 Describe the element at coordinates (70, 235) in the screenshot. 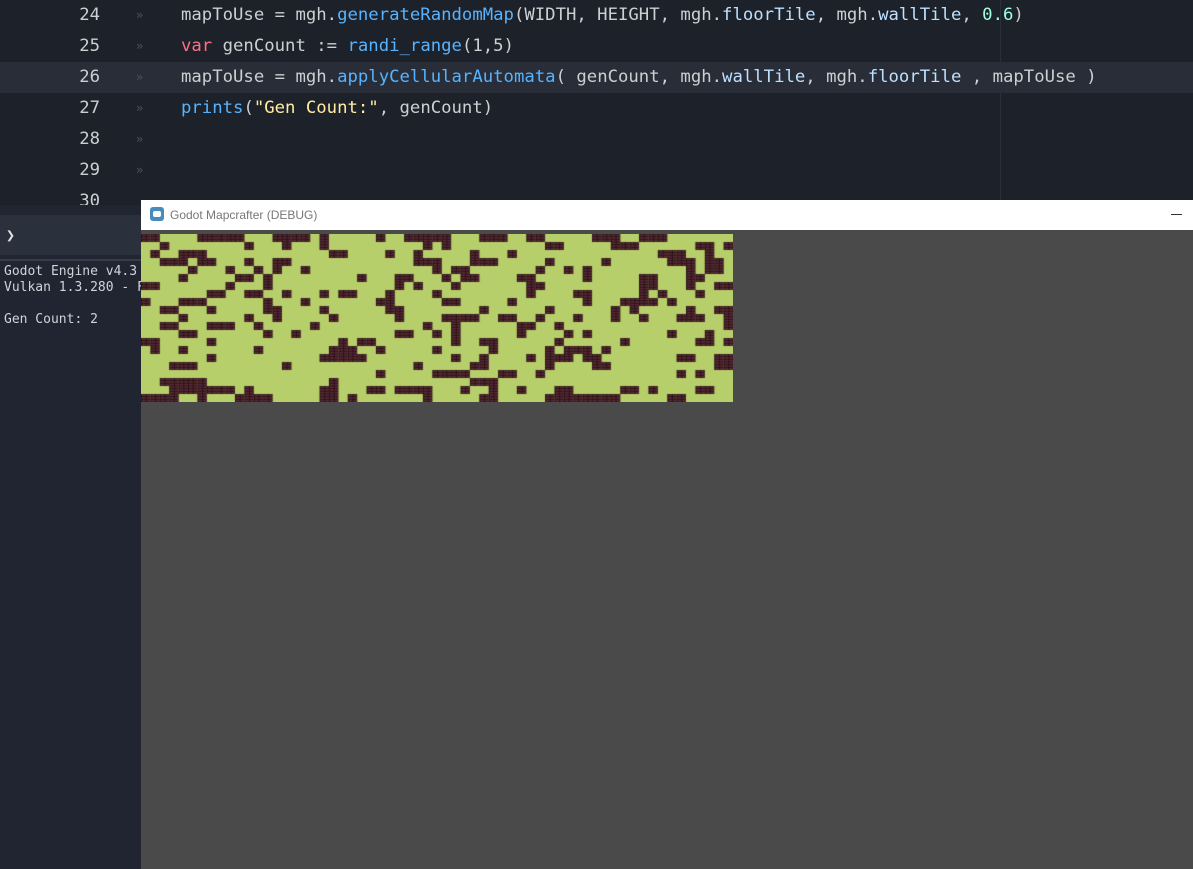

I see `output-panel-toggle: ❯` at that location.